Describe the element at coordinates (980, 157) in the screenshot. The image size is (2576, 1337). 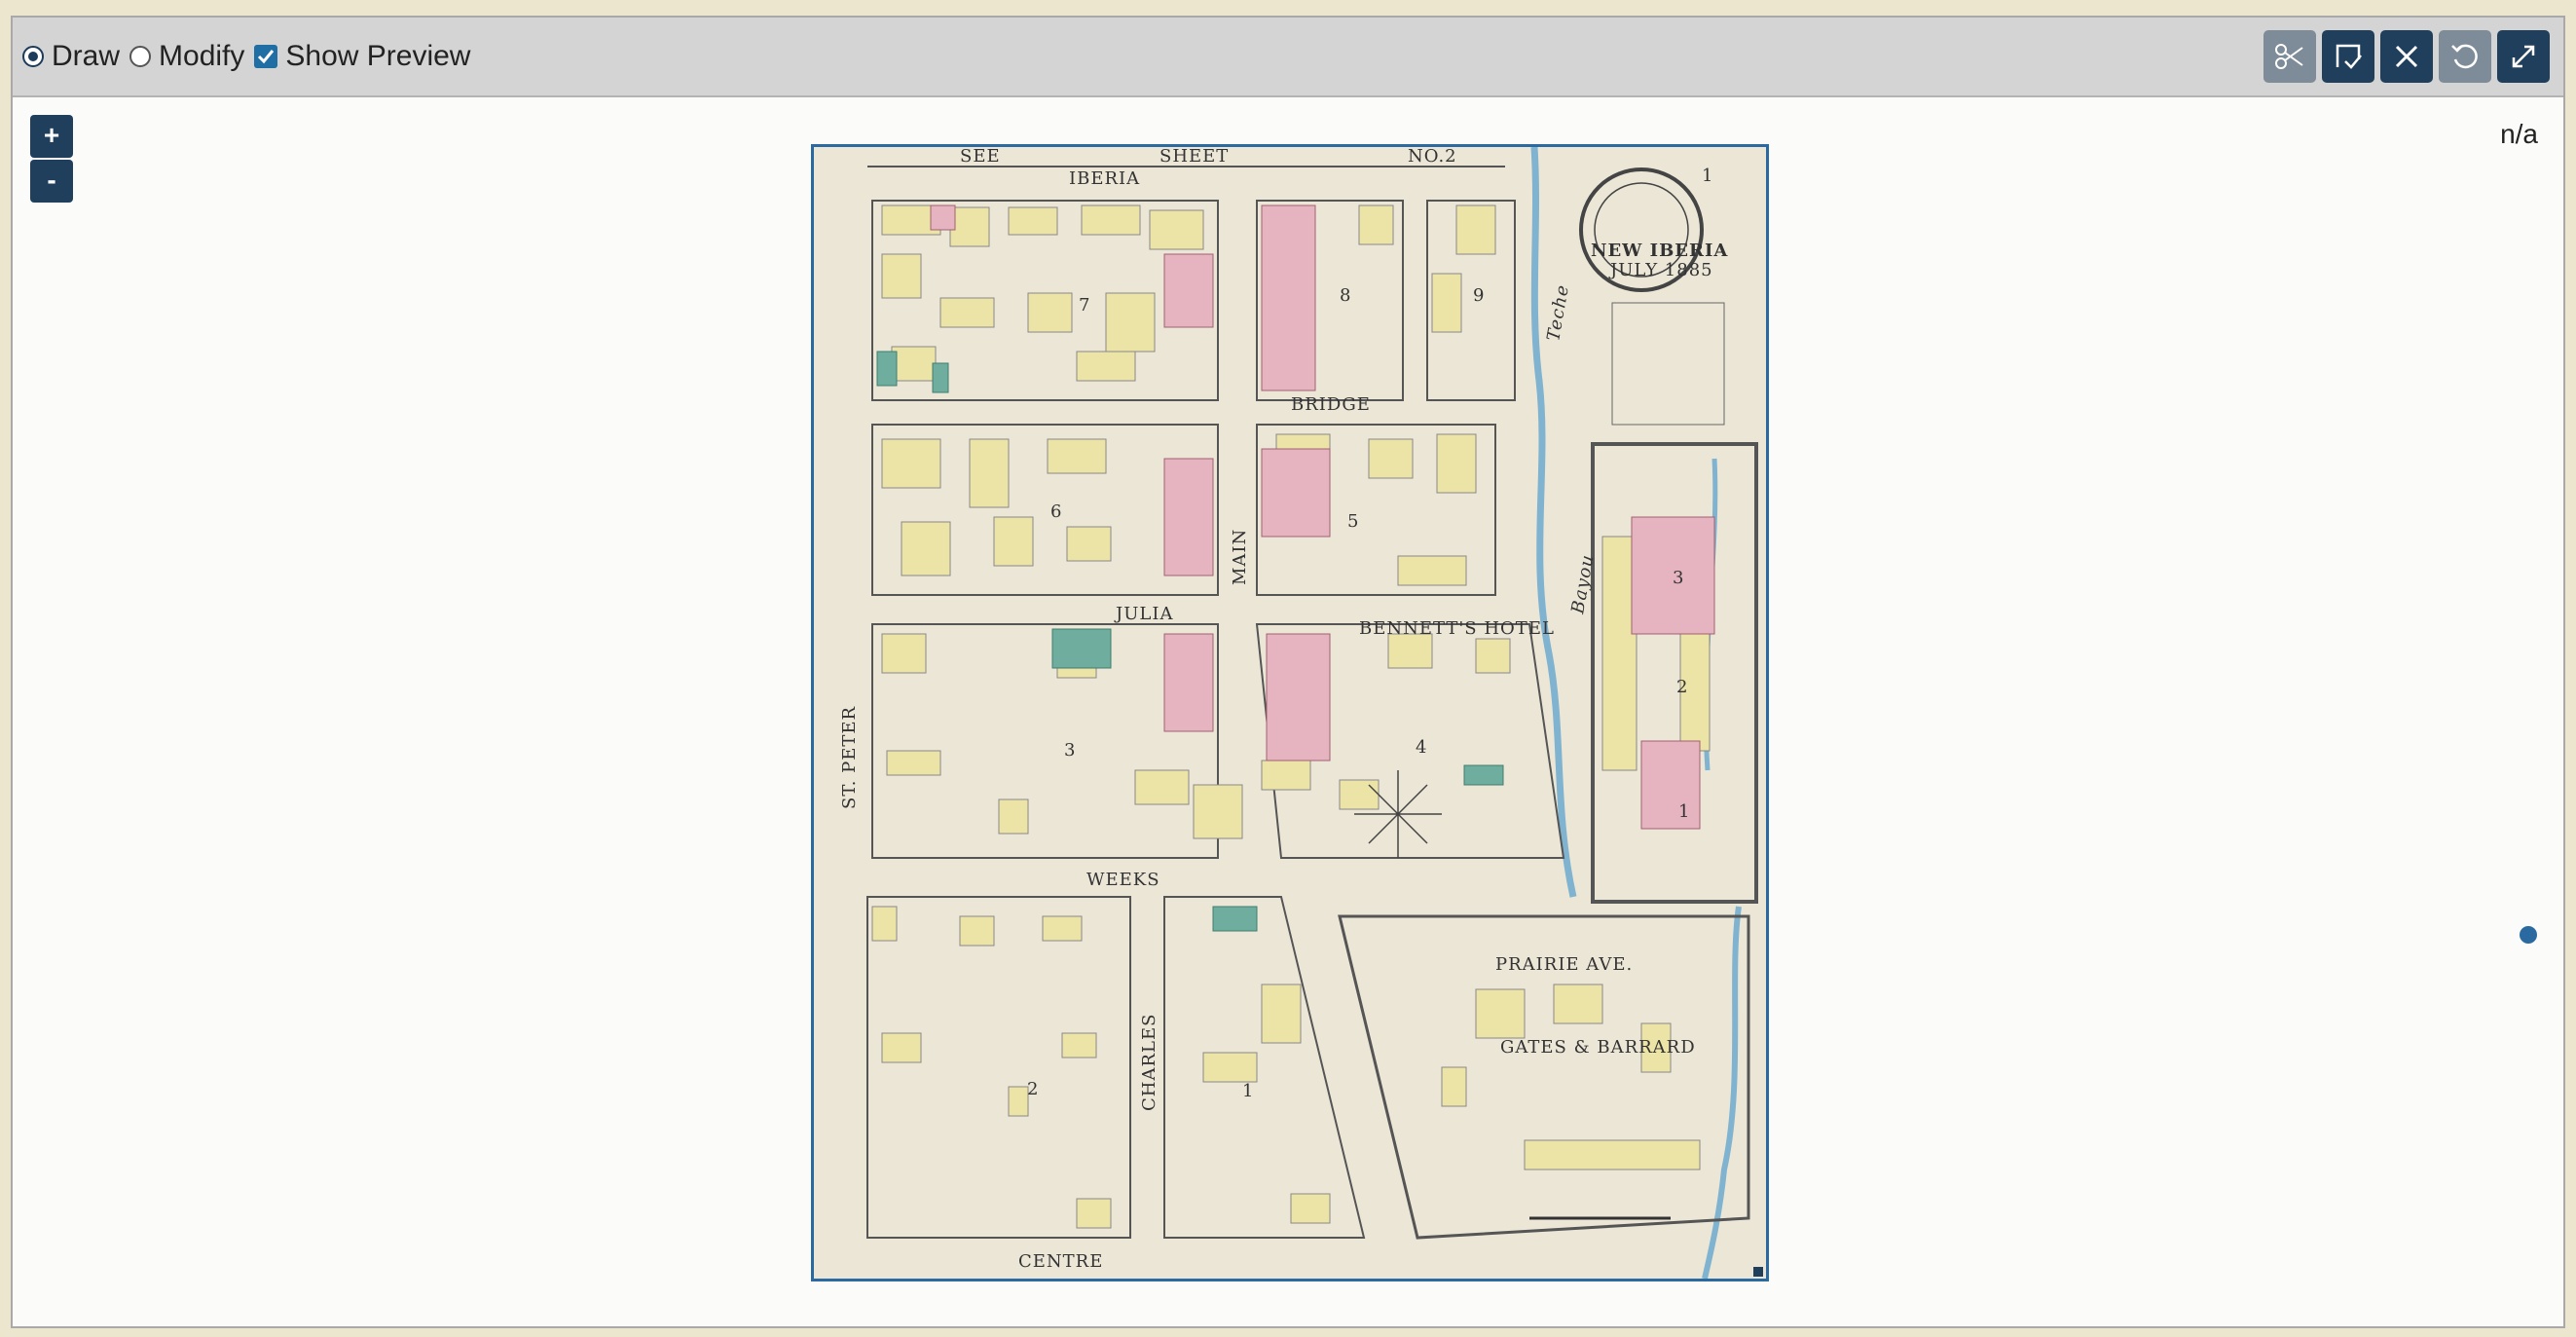
I see `map-label-see: SEE` at that location.